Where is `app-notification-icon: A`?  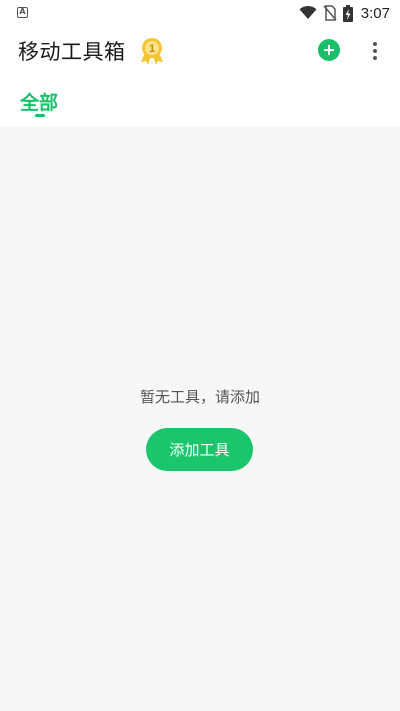
app-notification-icon: A is located at coordinates (22, 12).